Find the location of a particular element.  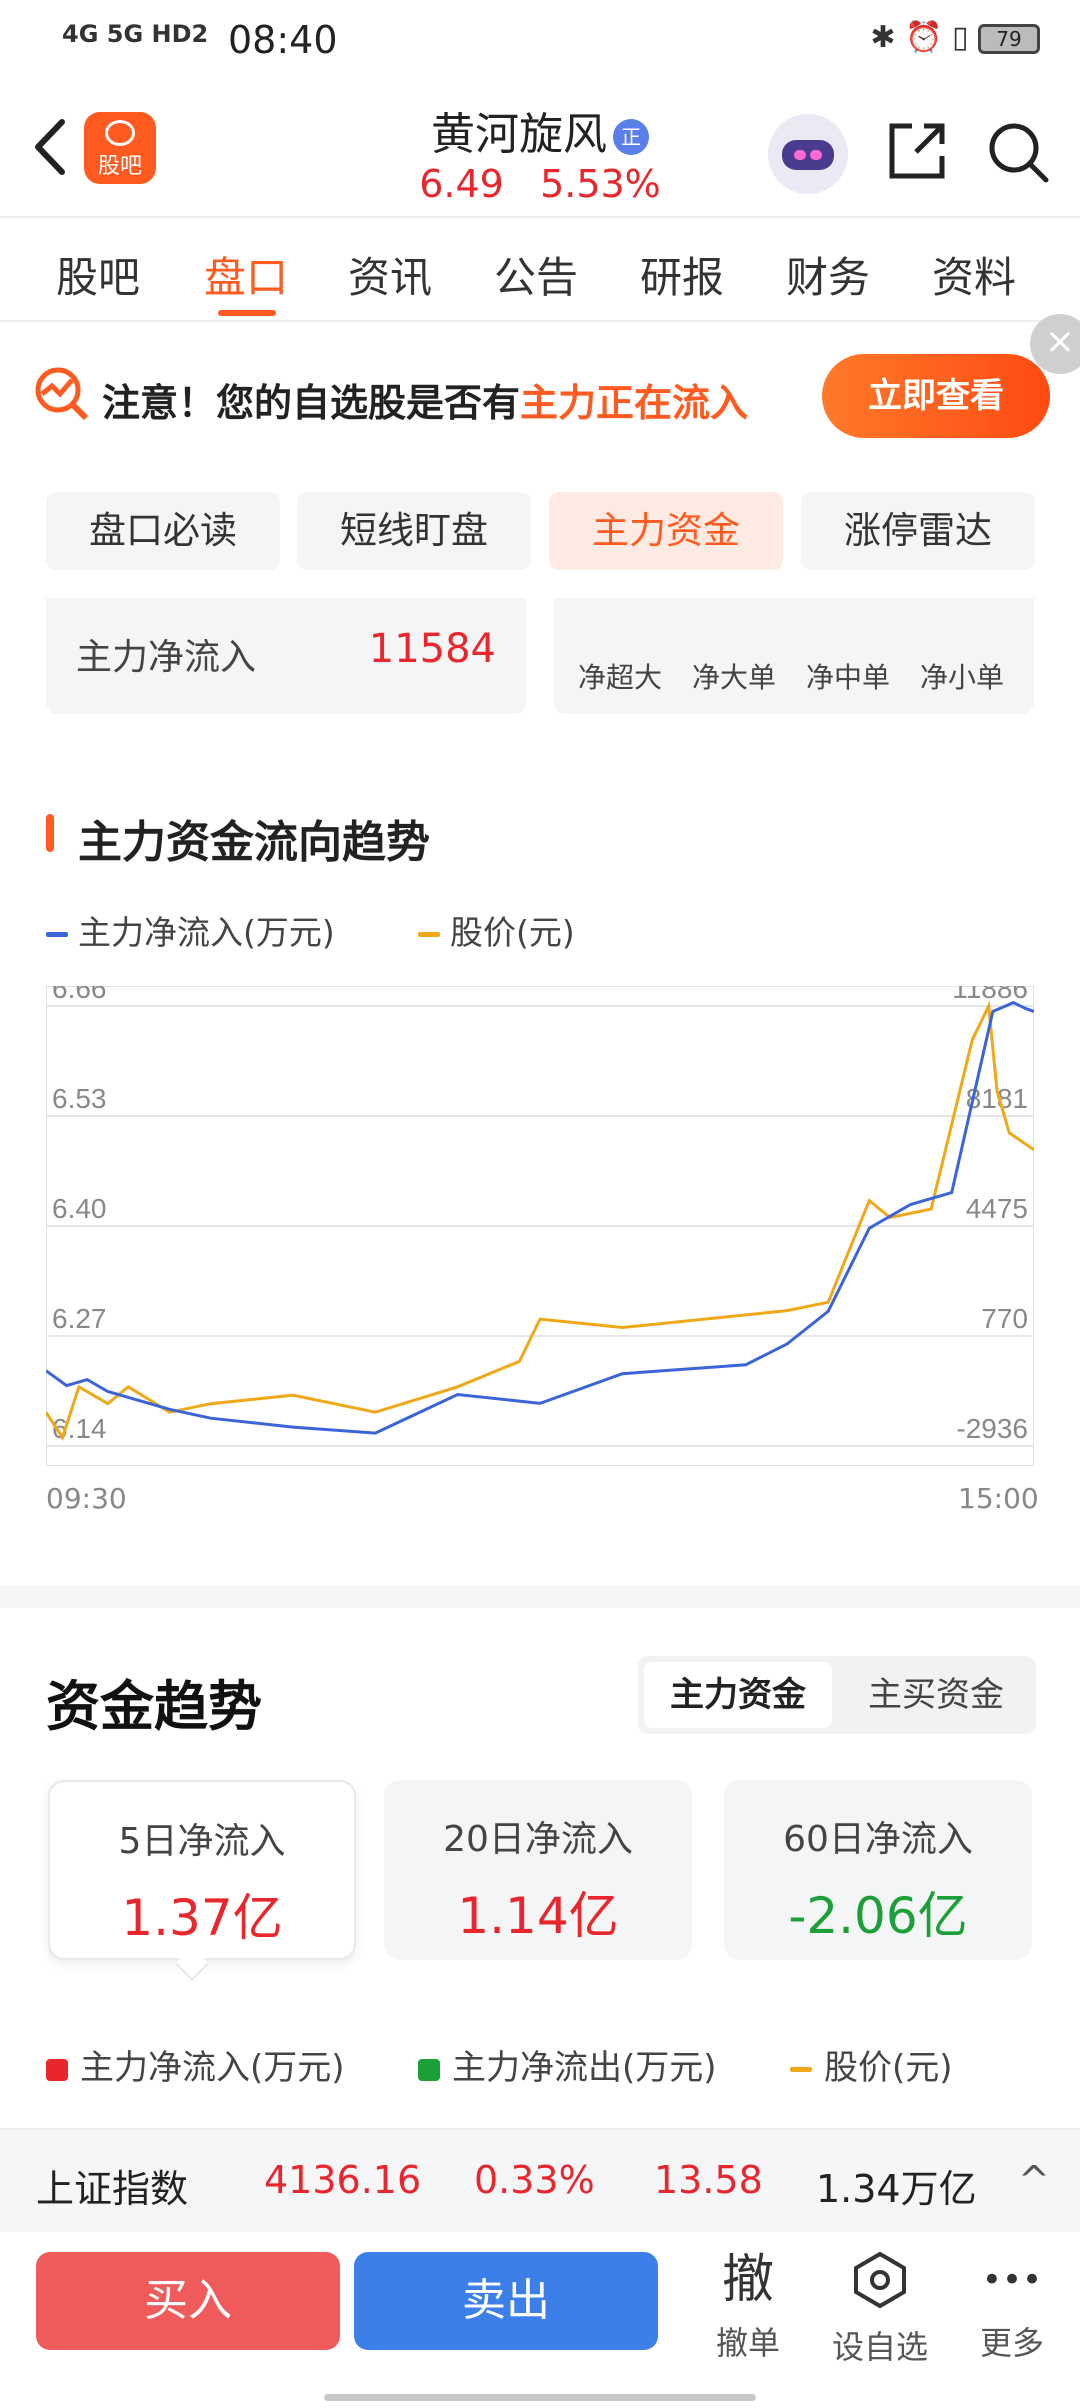

trade-action-bar: 买入 卖出 撤 撤单 设自选 ••• 更多 is located at coordinates (540, 2320).